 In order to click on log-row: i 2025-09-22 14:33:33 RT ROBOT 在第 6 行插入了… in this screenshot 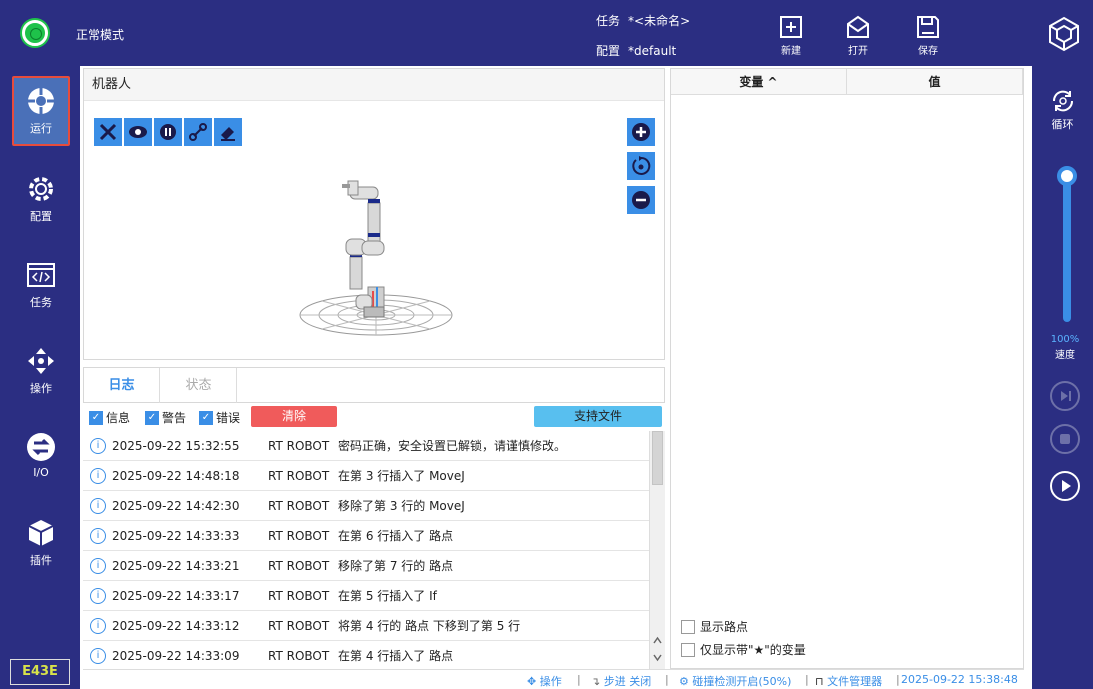, I will do `click(366, 536)`.